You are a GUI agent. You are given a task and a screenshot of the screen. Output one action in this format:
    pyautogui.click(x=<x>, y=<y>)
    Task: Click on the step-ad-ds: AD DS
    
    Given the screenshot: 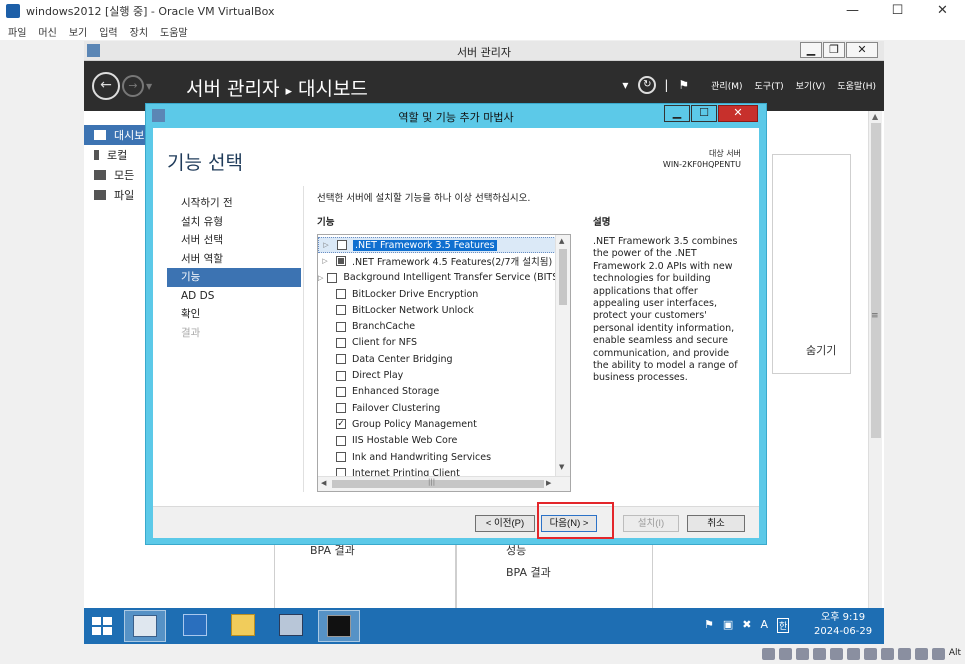 What is the action you would take?
    pyautogui.click(x=234, y=296)
    